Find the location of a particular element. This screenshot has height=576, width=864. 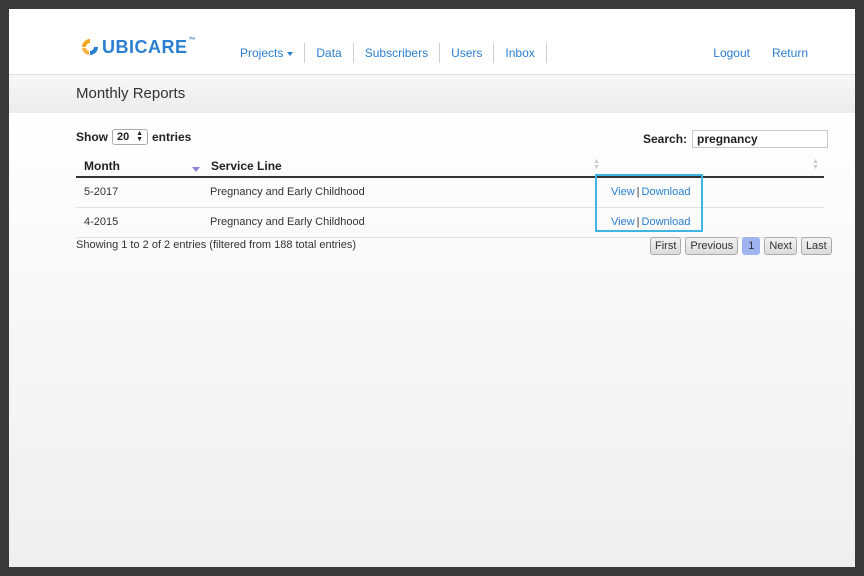

select-updown-icon: ▲ ▼ is located at coordinates (139, 136).